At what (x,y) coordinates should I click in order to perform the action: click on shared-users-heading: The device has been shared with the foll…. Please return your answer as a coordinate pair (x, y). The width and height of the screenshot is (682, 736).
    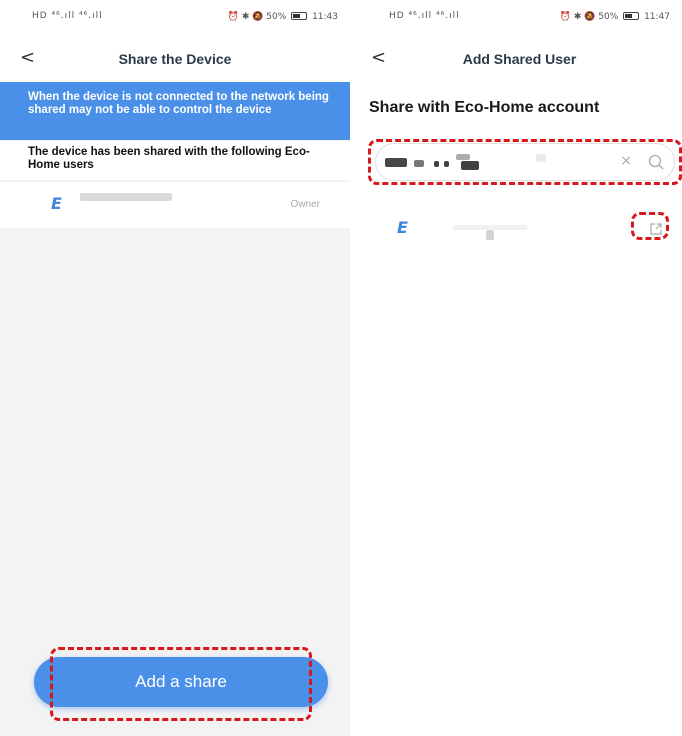
    Looking at the image, I should click on (175, 160).